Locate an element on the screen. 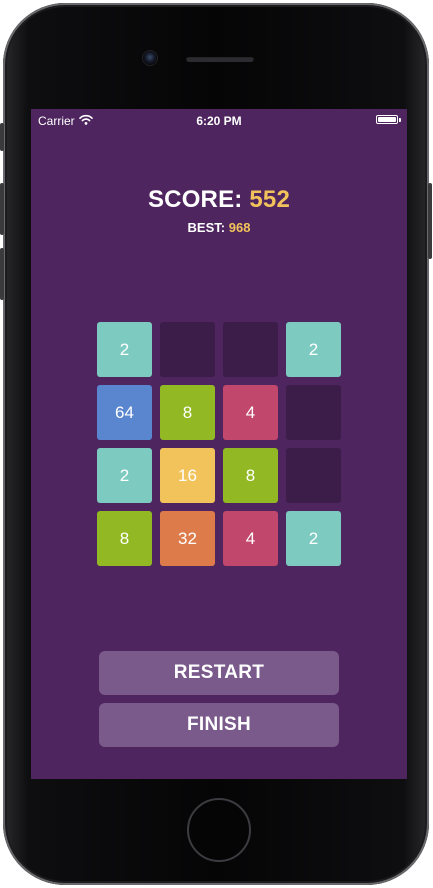 The image size is (433, 888). tile: 16 is located at coordinates (187, 475).